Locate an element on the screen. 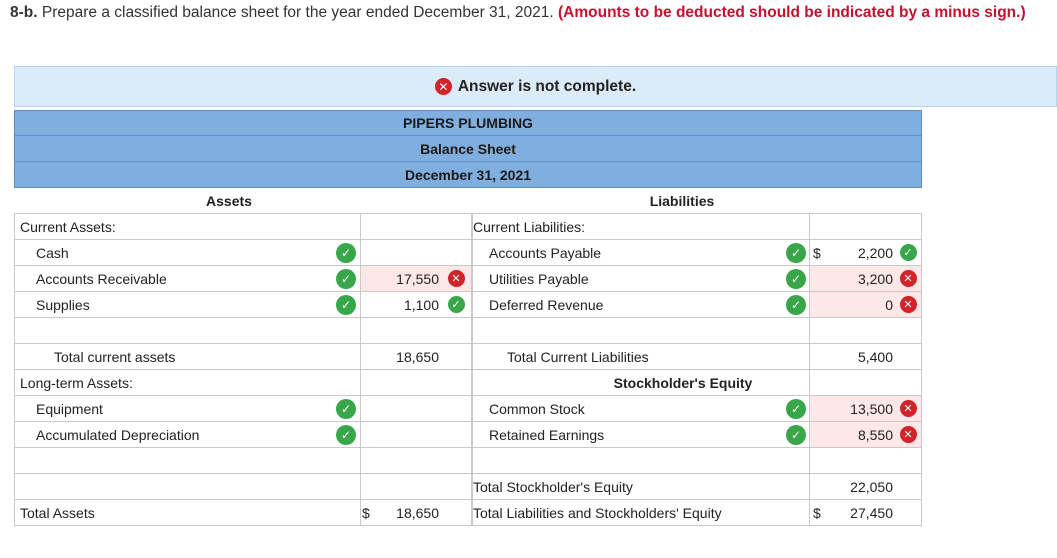  liability-amount-field: 5,400 is located at coordinates (865, 356).